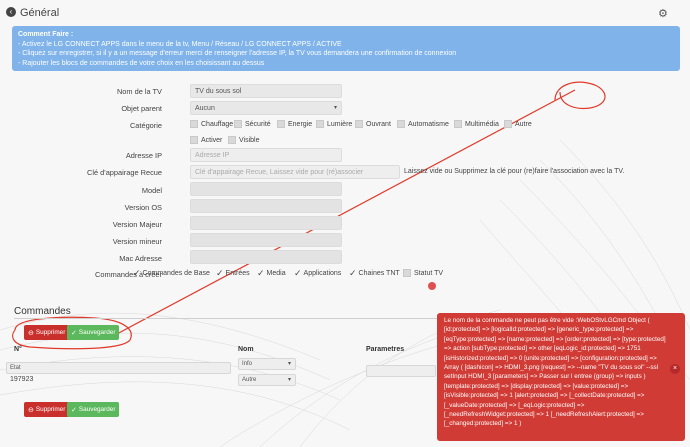  What do you see at coordinates (143, 207) in the screenshot?
I see `os-version-label: Version OS` at bounding box center [143, 207].